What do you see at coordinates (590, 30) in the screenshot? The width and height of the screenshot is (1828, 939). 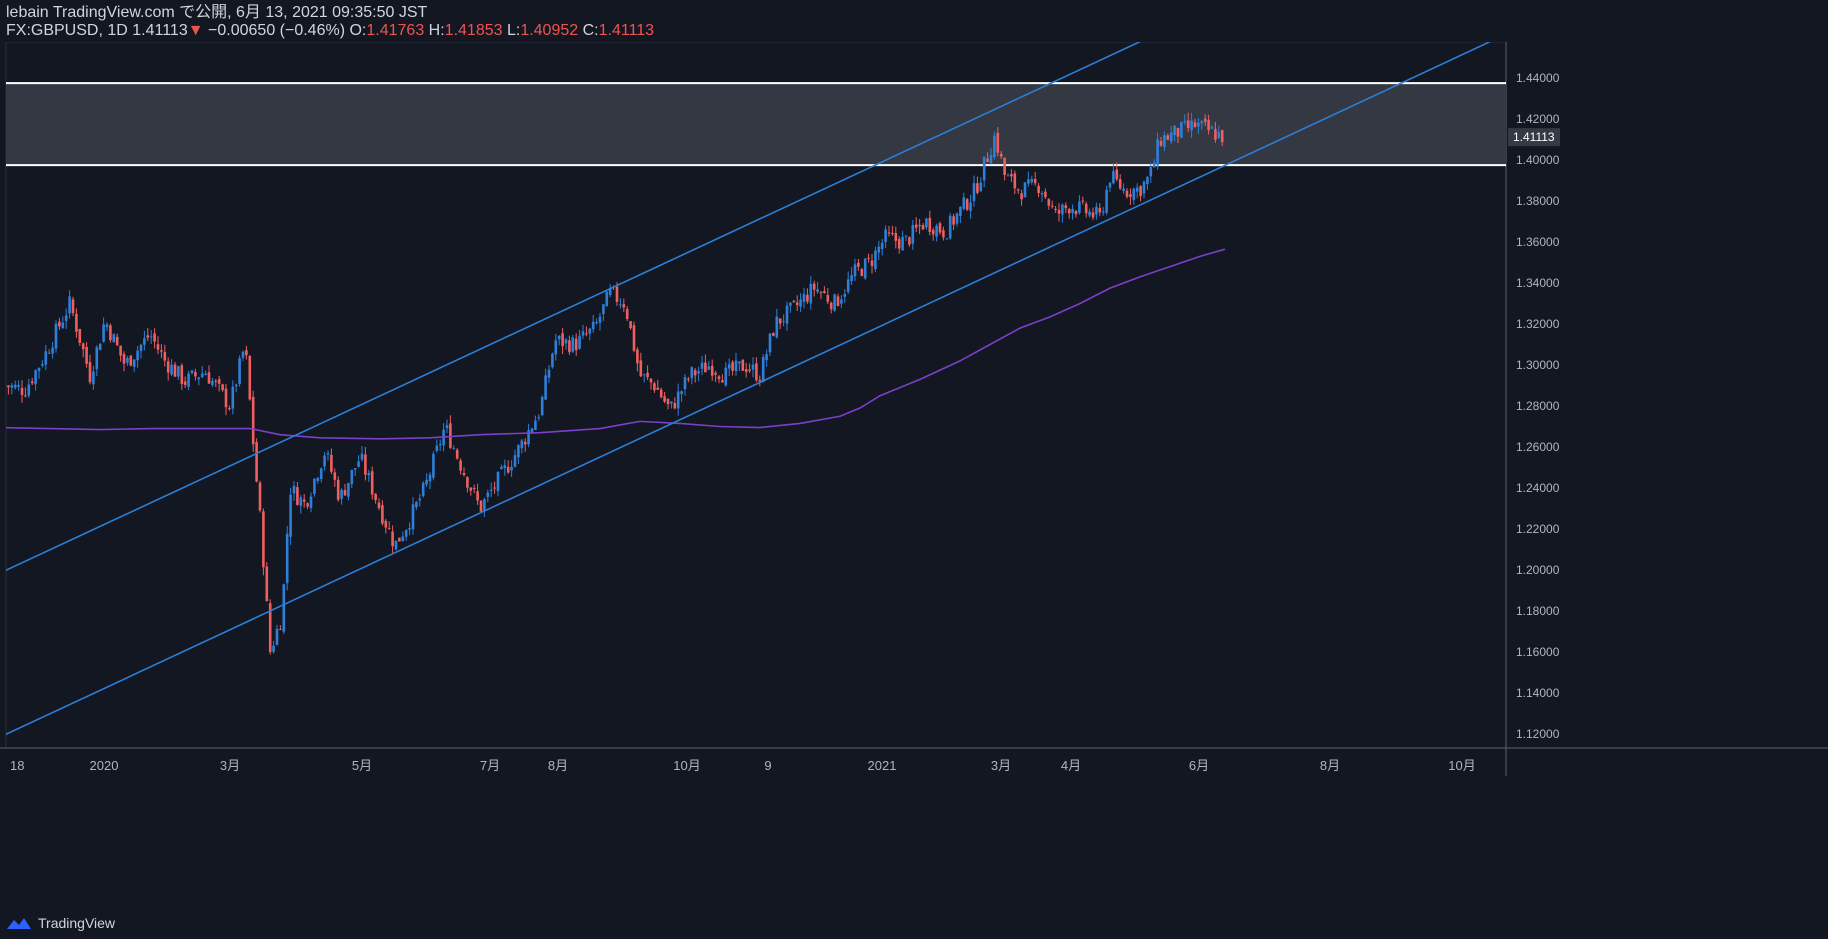 I see `close-label: C:` at bounding box center [590, 30].